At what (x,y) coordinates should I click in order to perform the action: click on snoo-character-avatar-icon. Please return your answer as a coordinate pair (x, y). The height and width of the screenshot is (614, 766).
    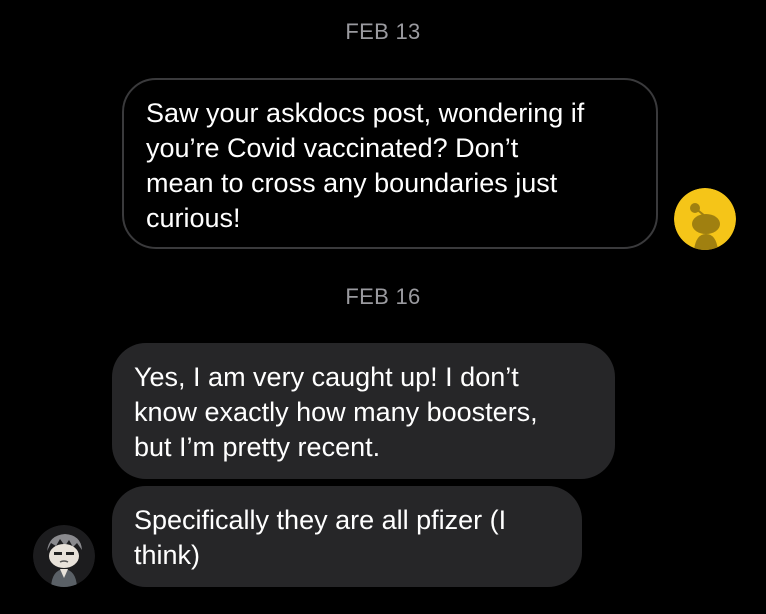
    Looking at the image, I should click on (64, 556).